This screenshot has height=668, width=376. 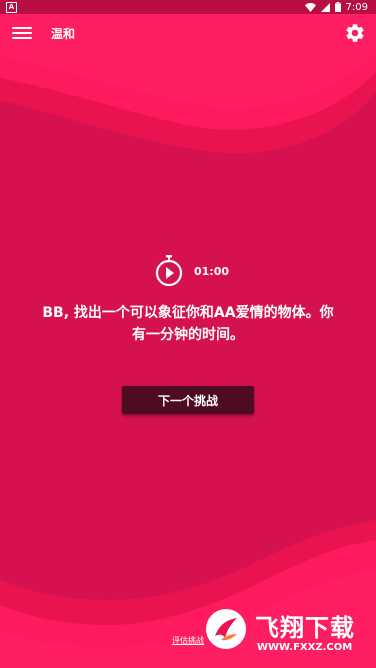 I want to click on gear-icon, so click(x=355, y=33).